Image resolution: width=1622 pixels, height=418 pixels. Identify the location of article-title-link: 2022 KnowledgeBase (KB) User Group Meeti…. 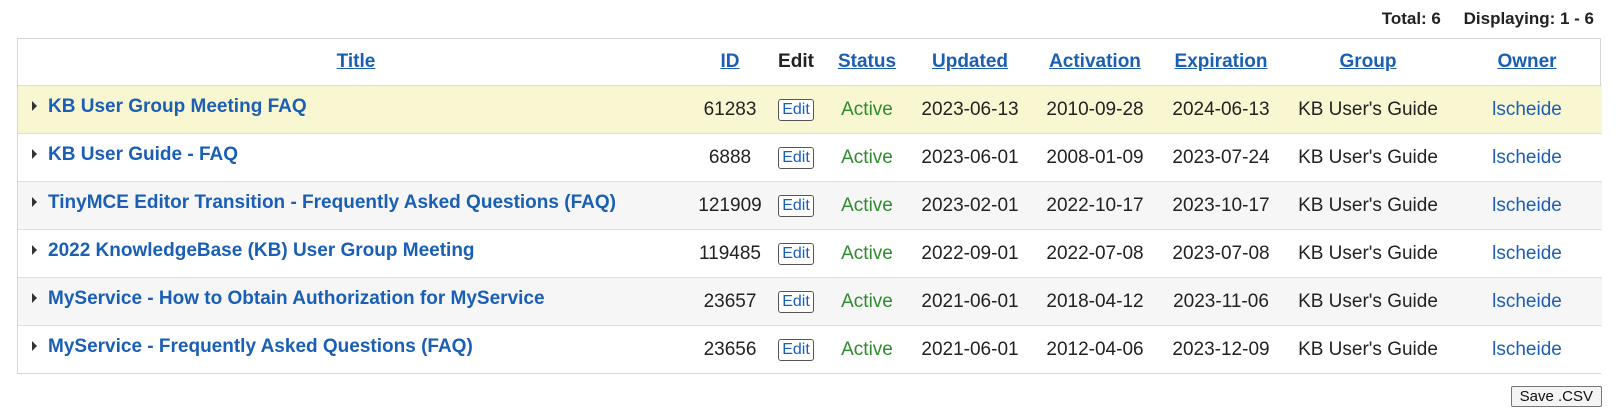
(261, 250).